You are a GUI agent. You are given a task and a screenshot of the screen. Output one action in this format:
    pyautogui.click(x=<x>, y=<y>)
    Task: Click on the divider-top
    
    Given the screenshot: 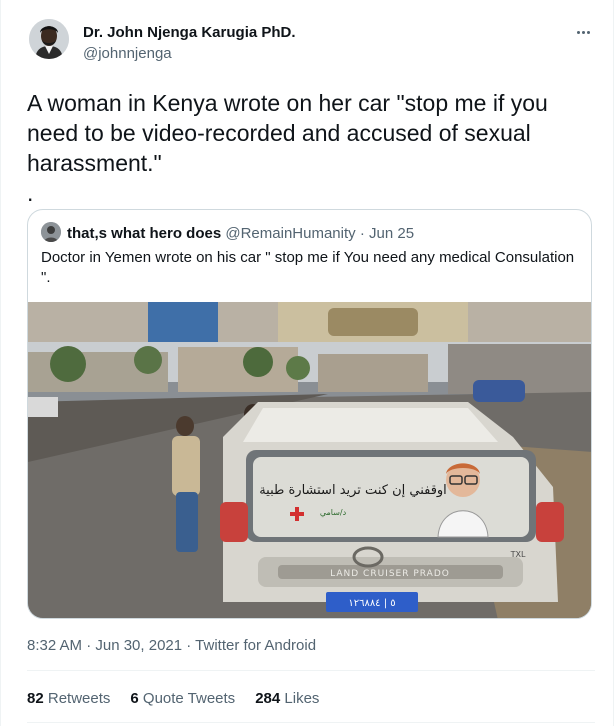 What is the action you would take?
    pyautogui.click(x=311, y=670)
    